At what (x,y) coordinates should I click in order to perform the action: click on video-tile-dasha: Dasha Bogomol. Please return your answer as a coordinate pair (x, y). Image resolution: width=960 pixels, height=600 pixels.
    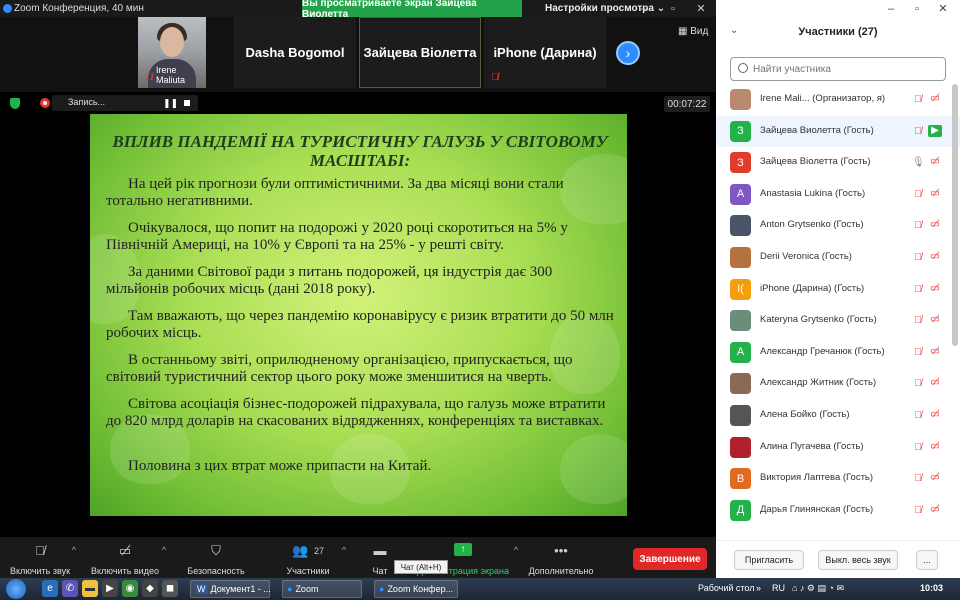
    Looking at the image, I should click on (295, 52).